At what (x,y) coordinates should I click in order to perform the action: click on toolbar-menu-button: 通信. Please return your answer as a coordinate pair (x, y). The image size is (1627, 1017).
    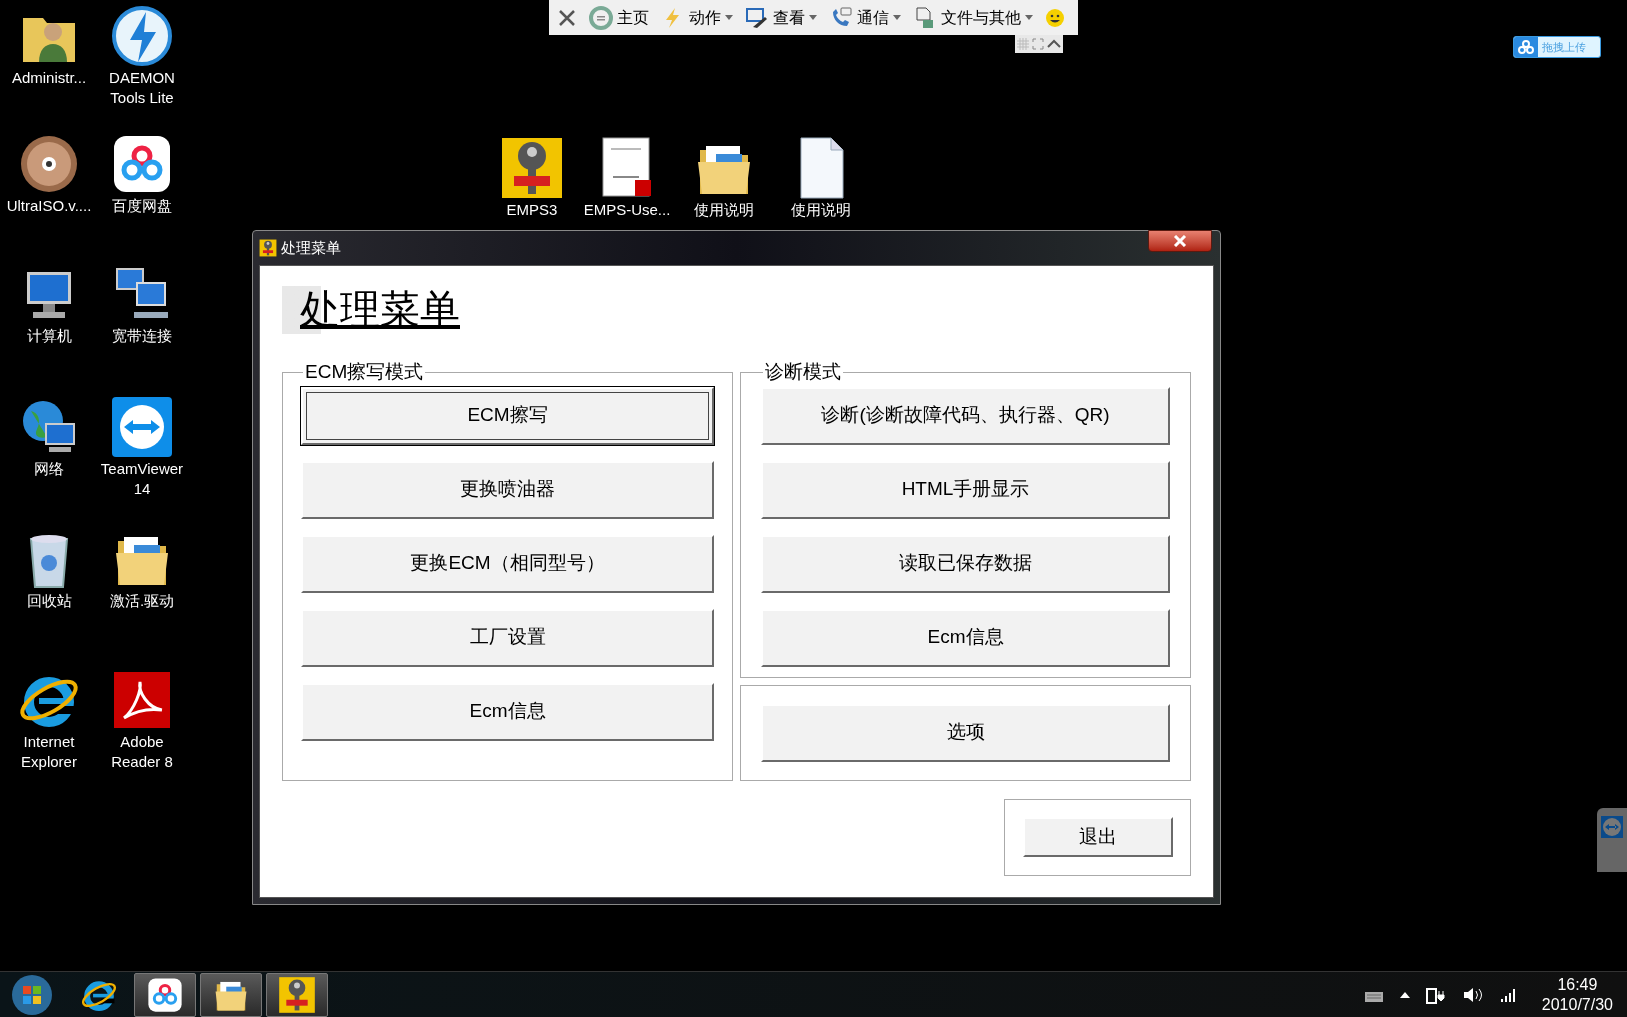
    Looking at the image, I should click on (865, 17).